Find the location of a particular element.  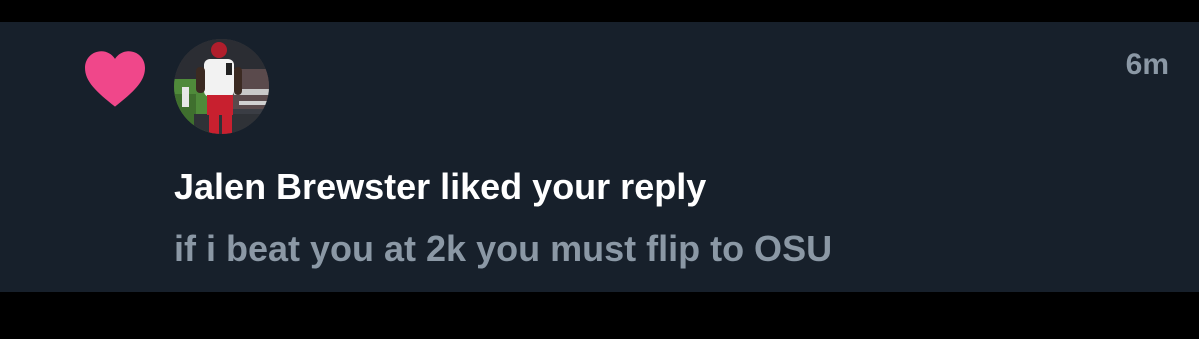

timestamp: 6m is located at coordinates (1147, 64).